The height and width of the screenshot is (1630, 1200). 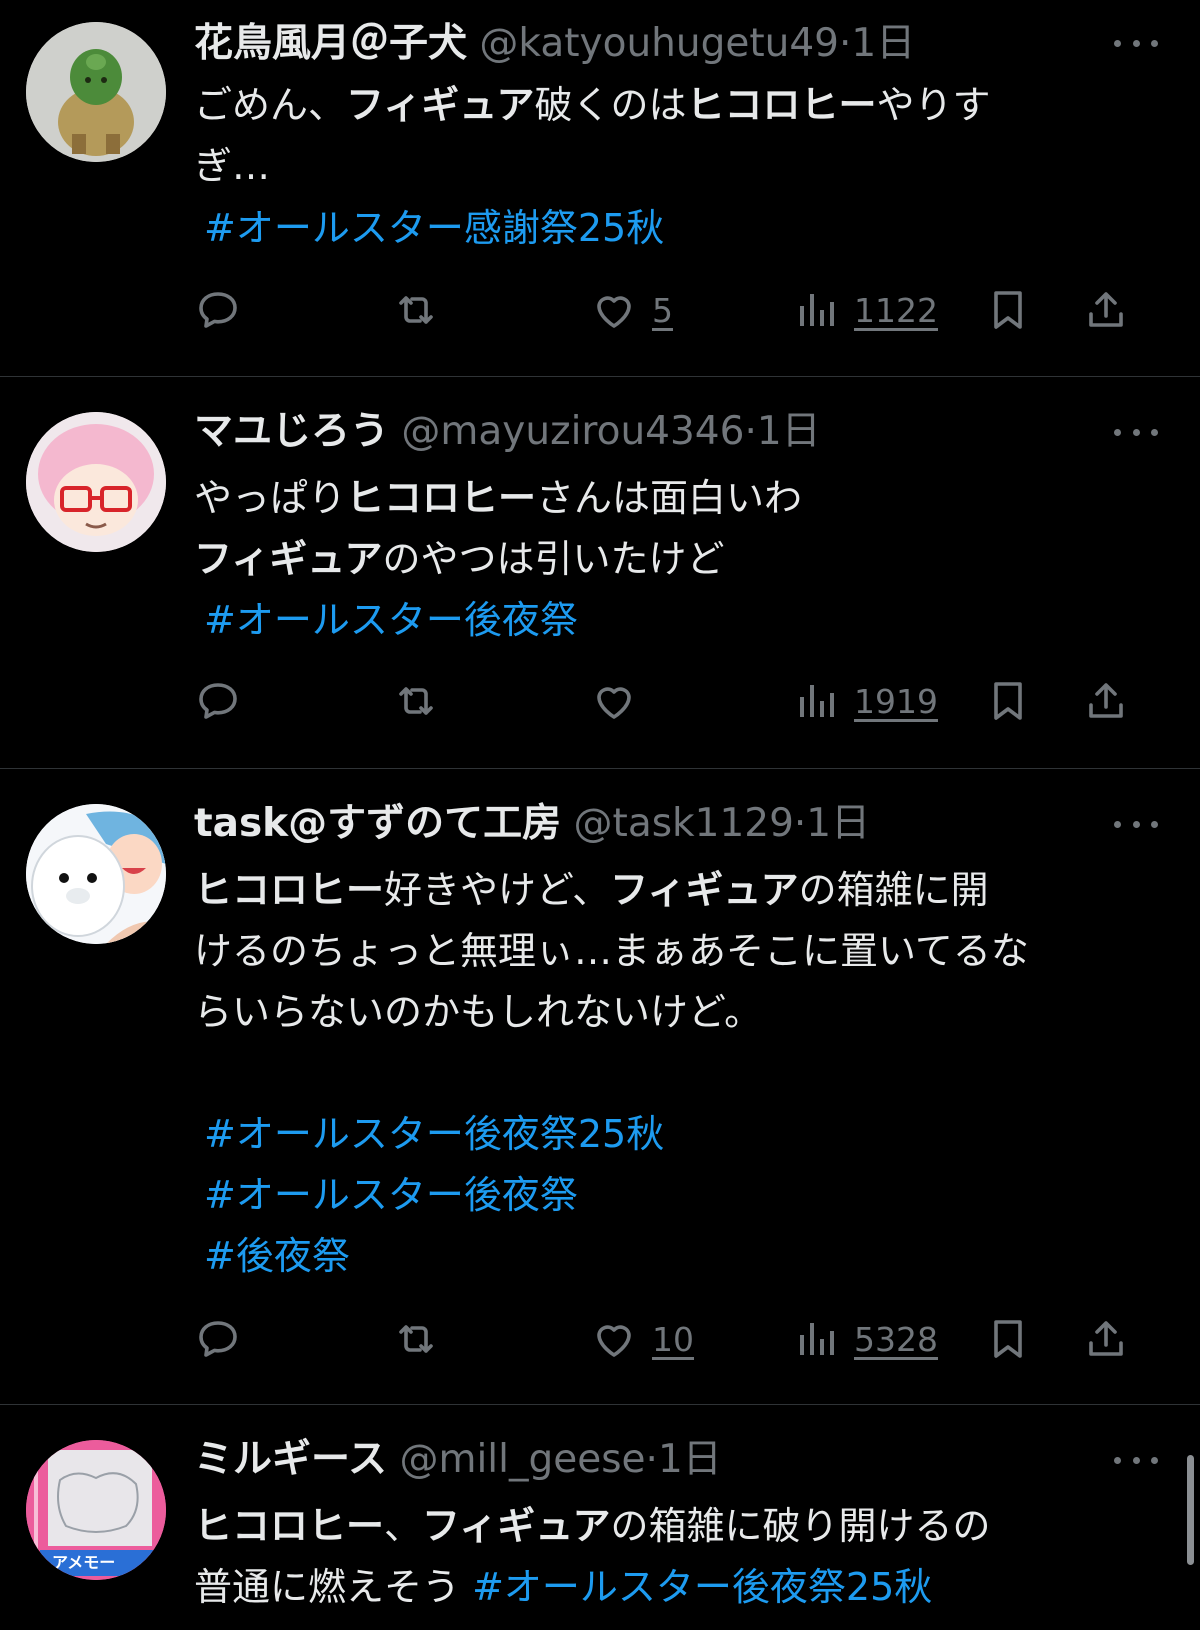 I want to click on hashtag-link: #後夜祭, so click(x=684, y=1256).